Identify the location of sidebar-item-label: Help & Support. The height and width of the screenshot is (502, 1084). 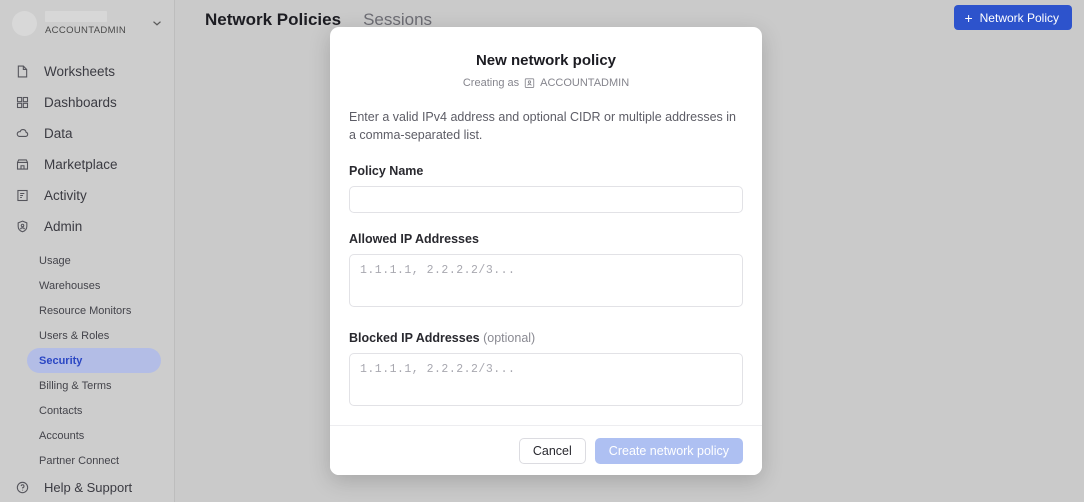
(88, 487).